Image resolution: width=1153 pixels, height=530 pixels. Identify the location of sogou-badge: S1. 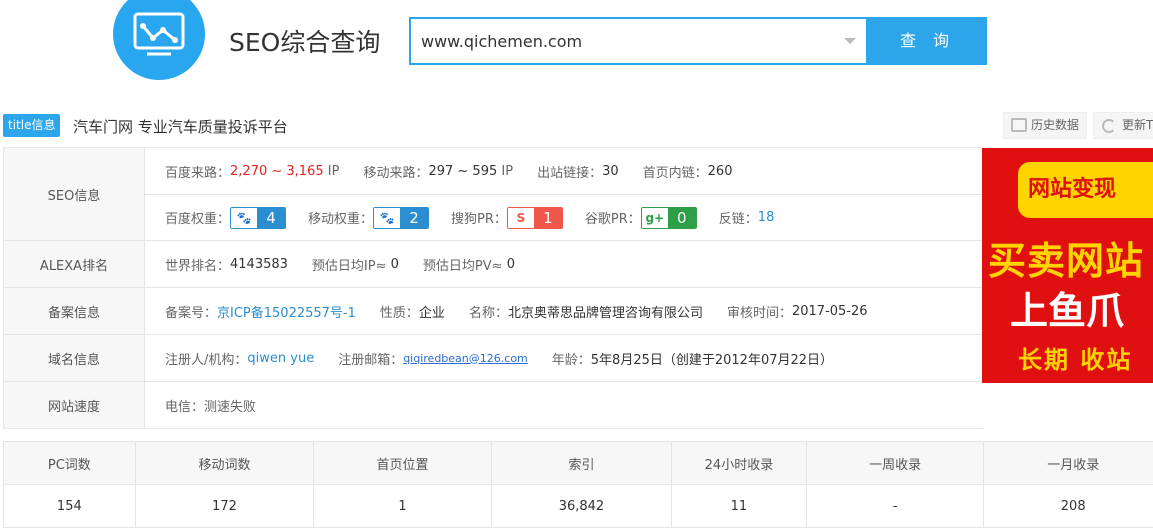
(534, 217).